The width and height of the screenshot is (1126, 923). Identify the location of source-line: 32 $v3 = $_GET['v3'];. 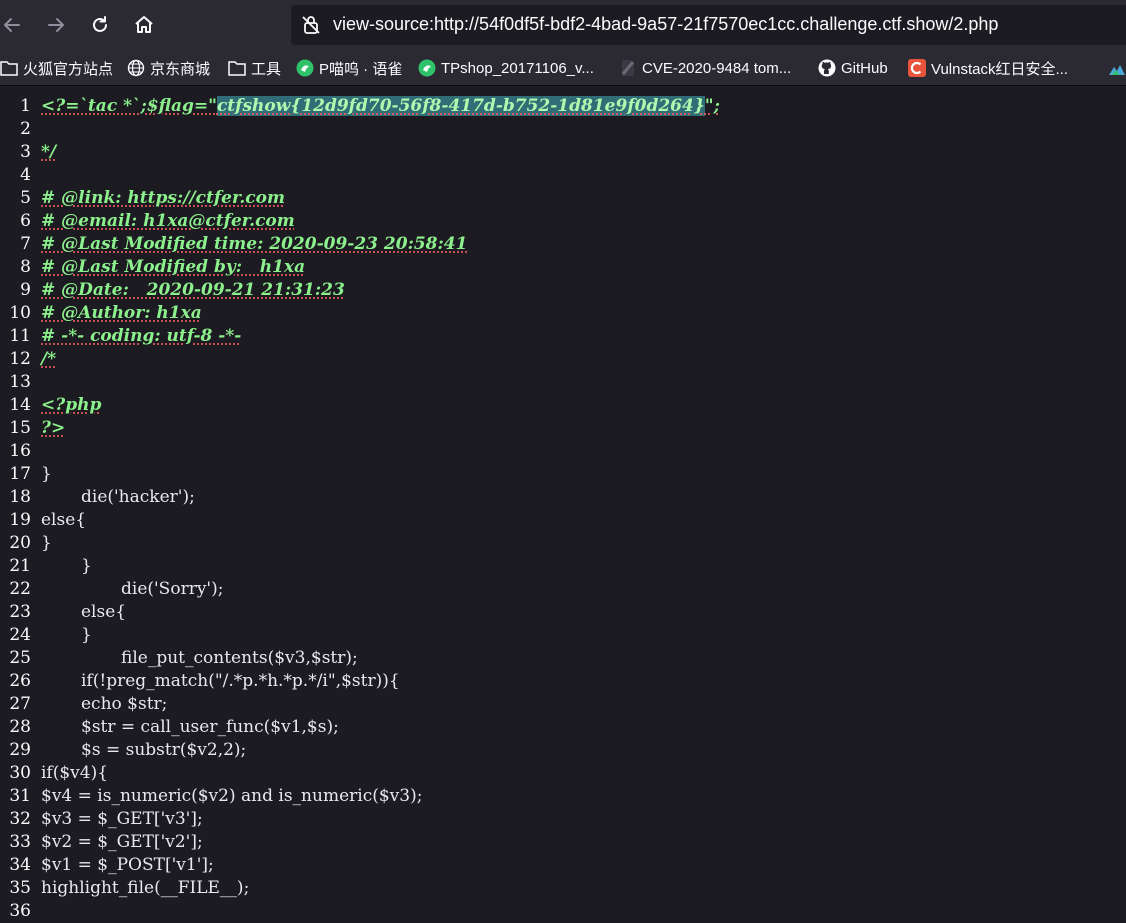
(563, 819).